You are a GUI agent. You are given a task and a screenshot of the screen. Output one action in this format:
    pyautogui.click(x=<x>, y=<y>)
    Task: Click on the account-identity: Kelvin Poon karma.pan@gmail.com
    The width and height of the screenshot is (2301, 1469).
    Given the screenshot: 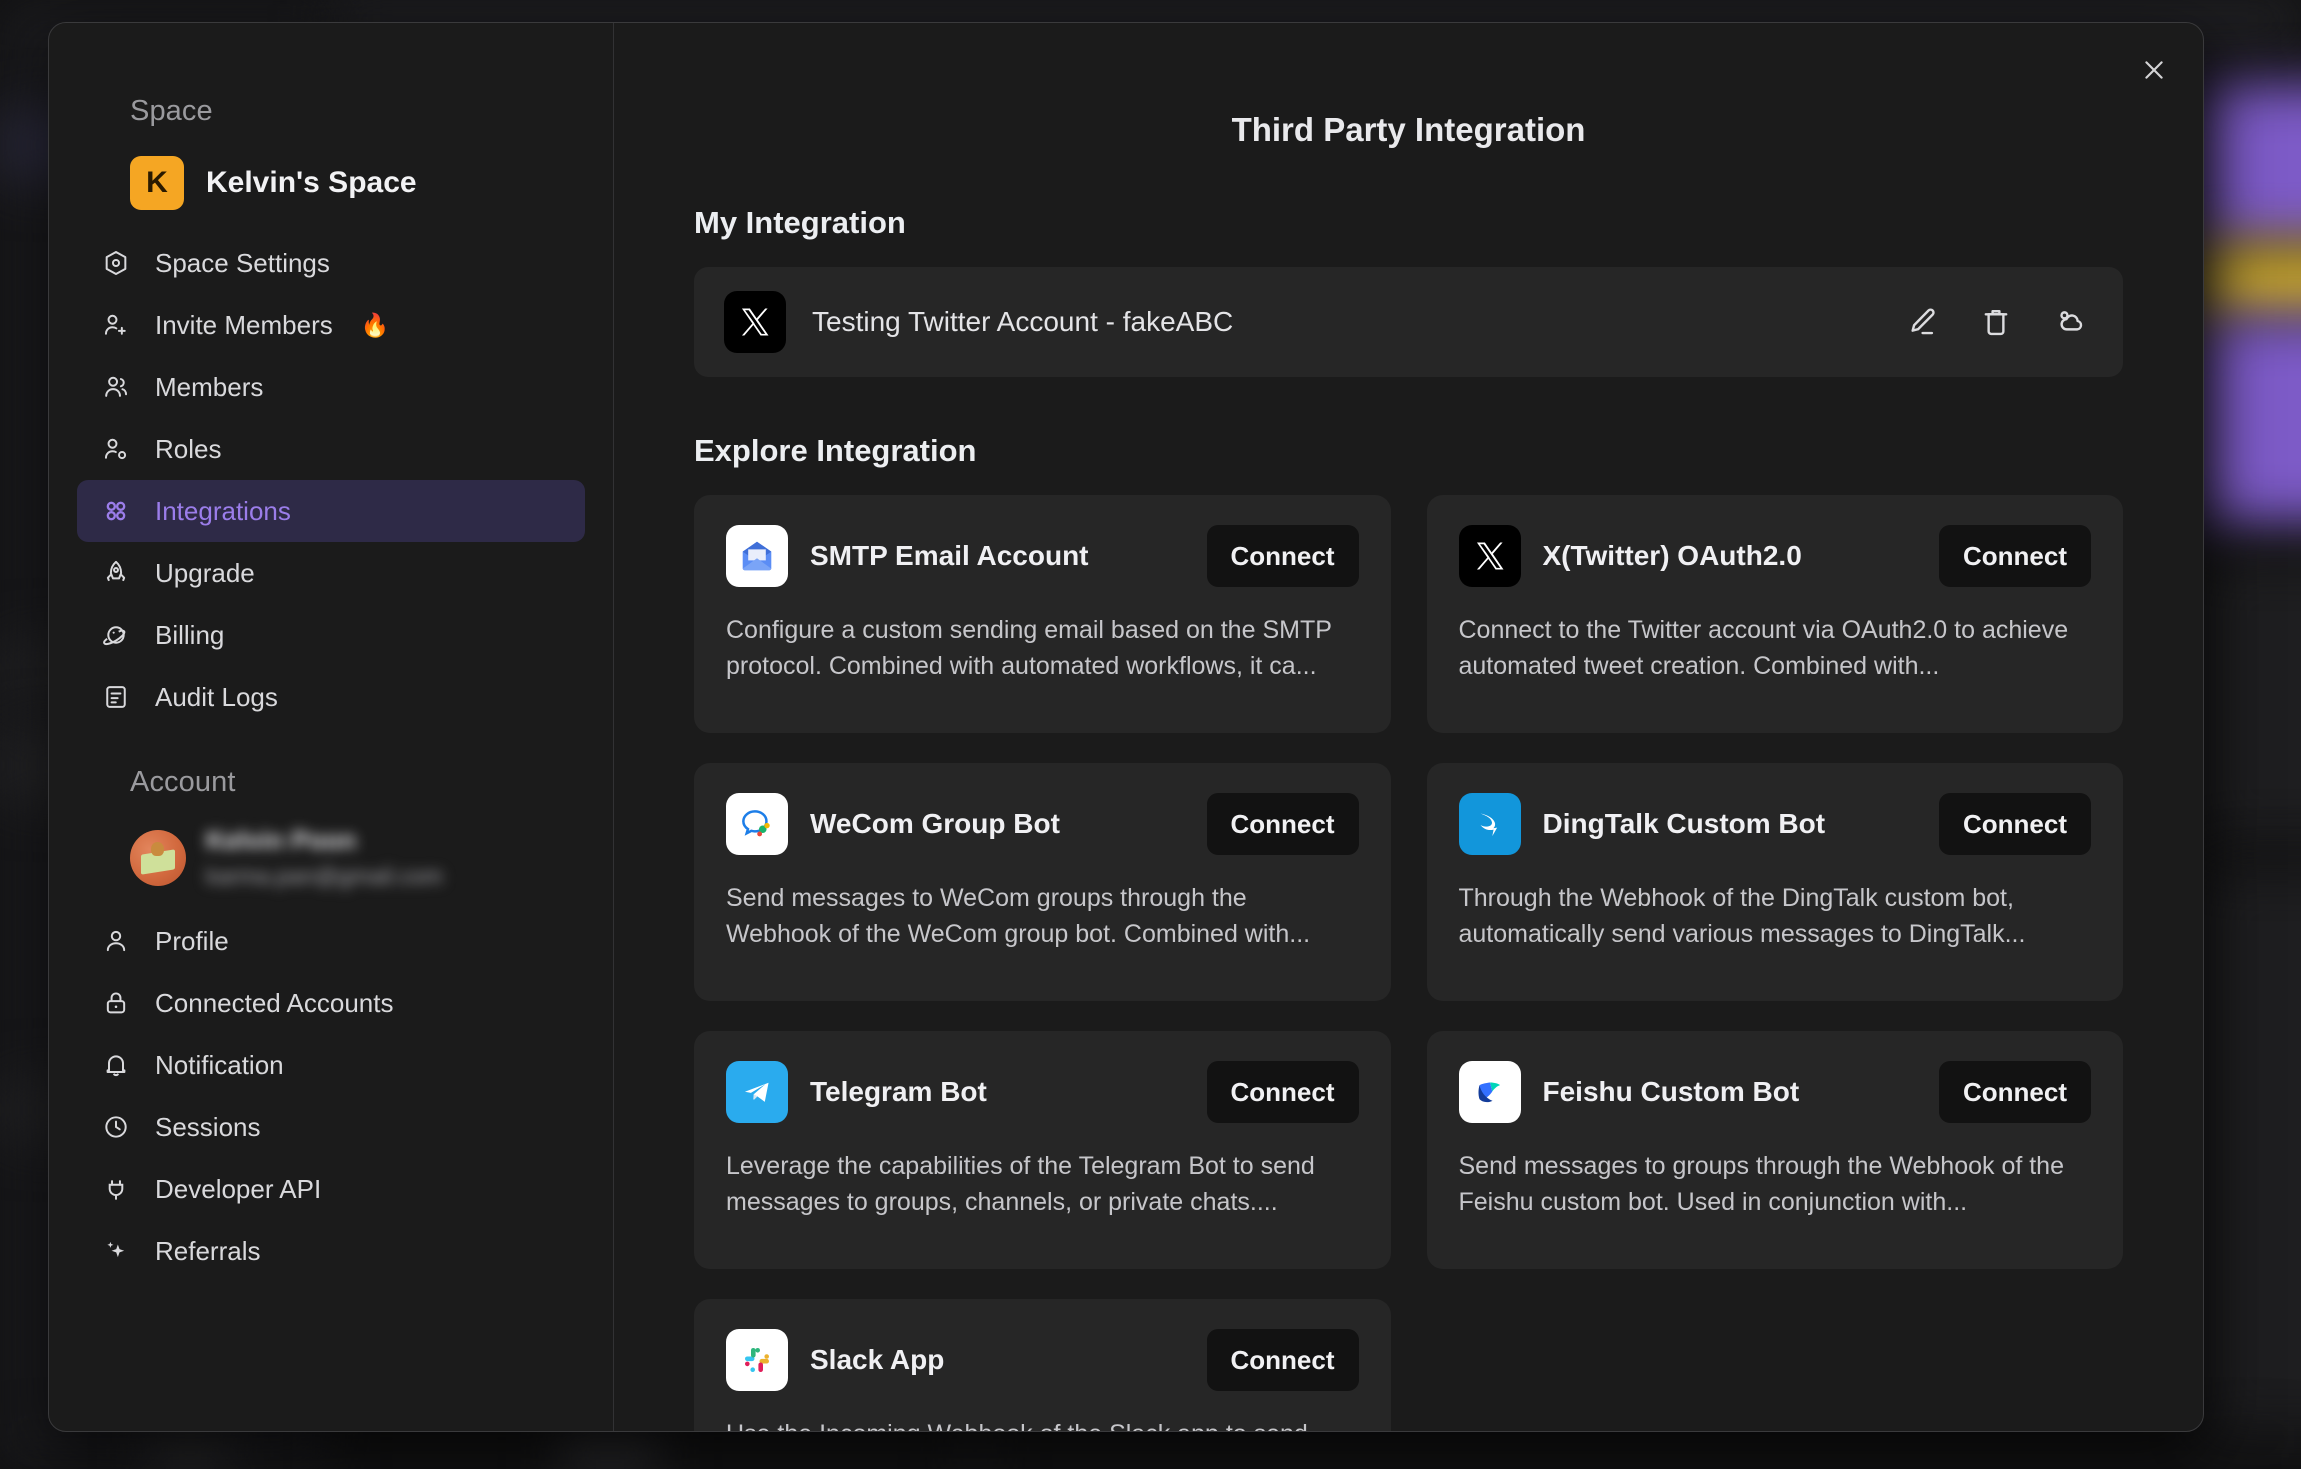 What is the action you would take?
    pyautogui.click(x=324, y=857)
    